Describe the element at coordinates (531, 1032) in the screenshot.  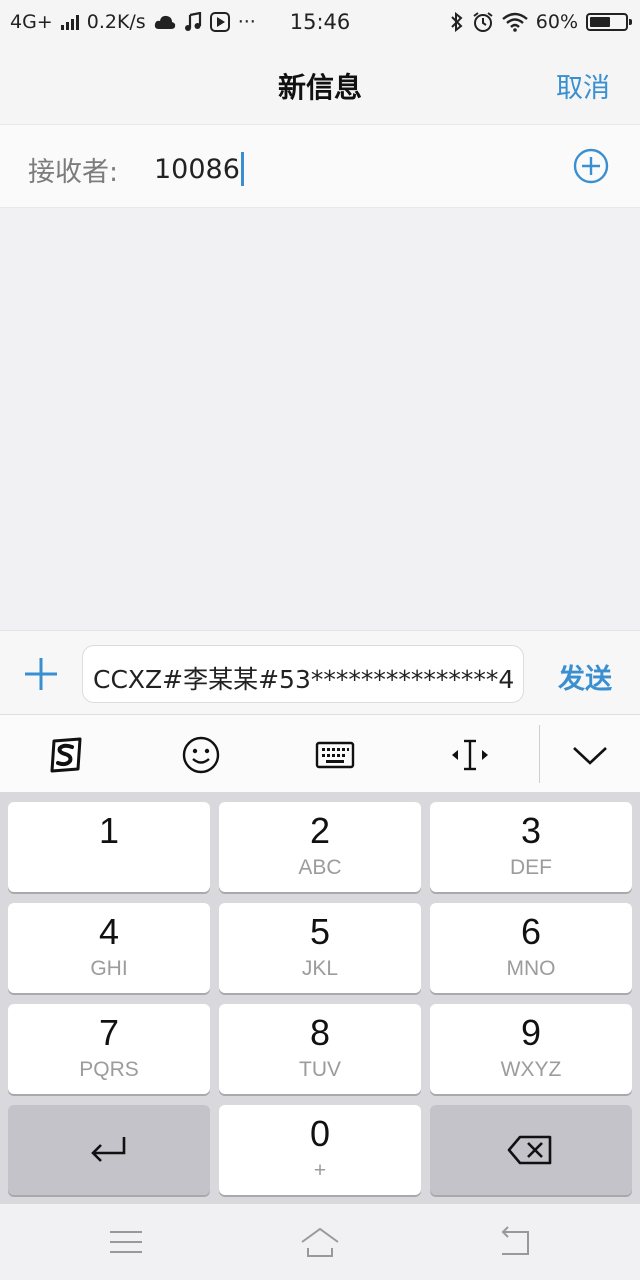
I see `key-digit: 9` at that location.